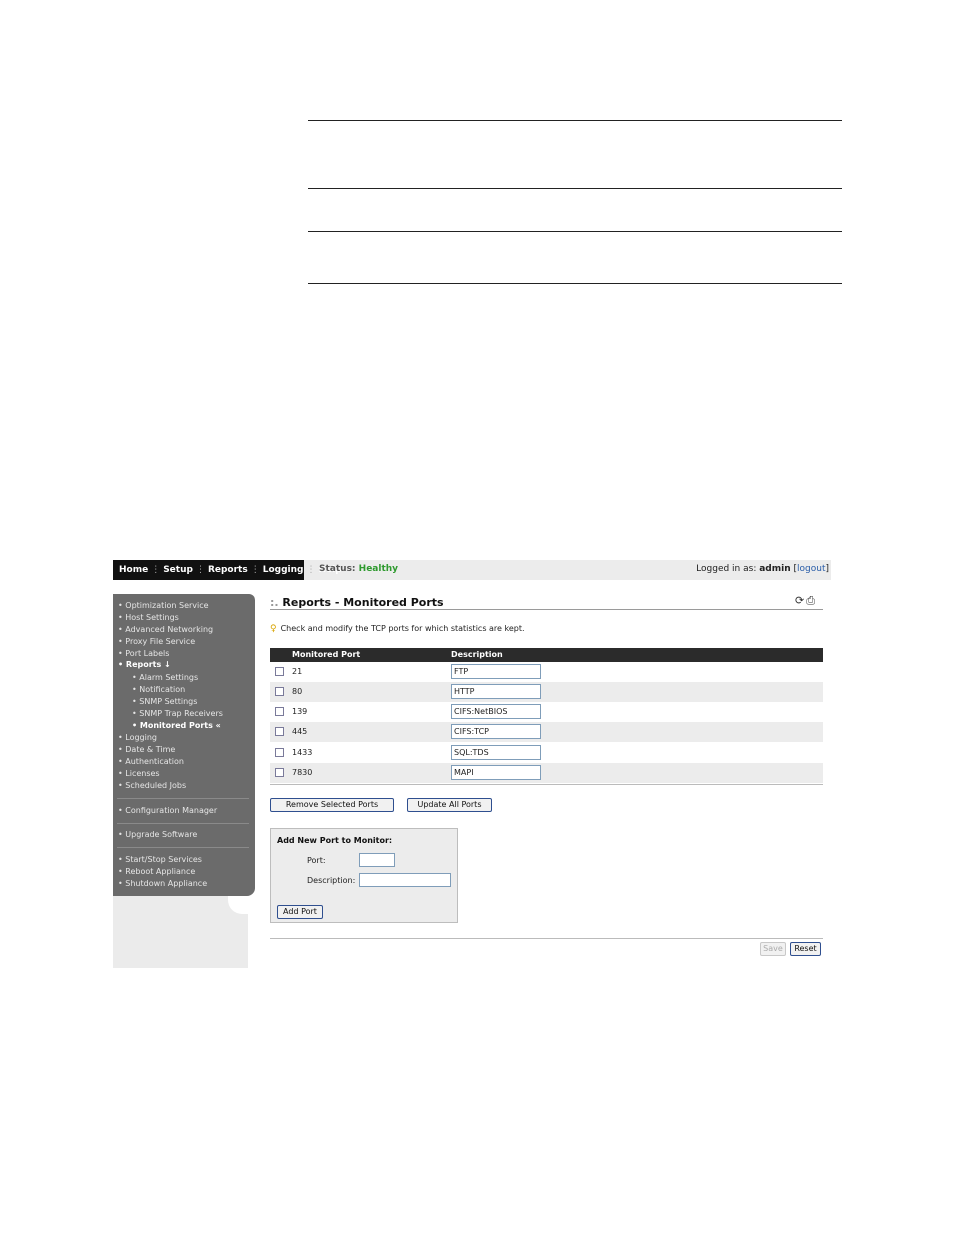 This screenshot has width=954, height=1235. What do you see at coordinates (139, 774) in the screenshot?
I see `sidebar-item-licenses: • Licenses` at bounding box center [139, 774].